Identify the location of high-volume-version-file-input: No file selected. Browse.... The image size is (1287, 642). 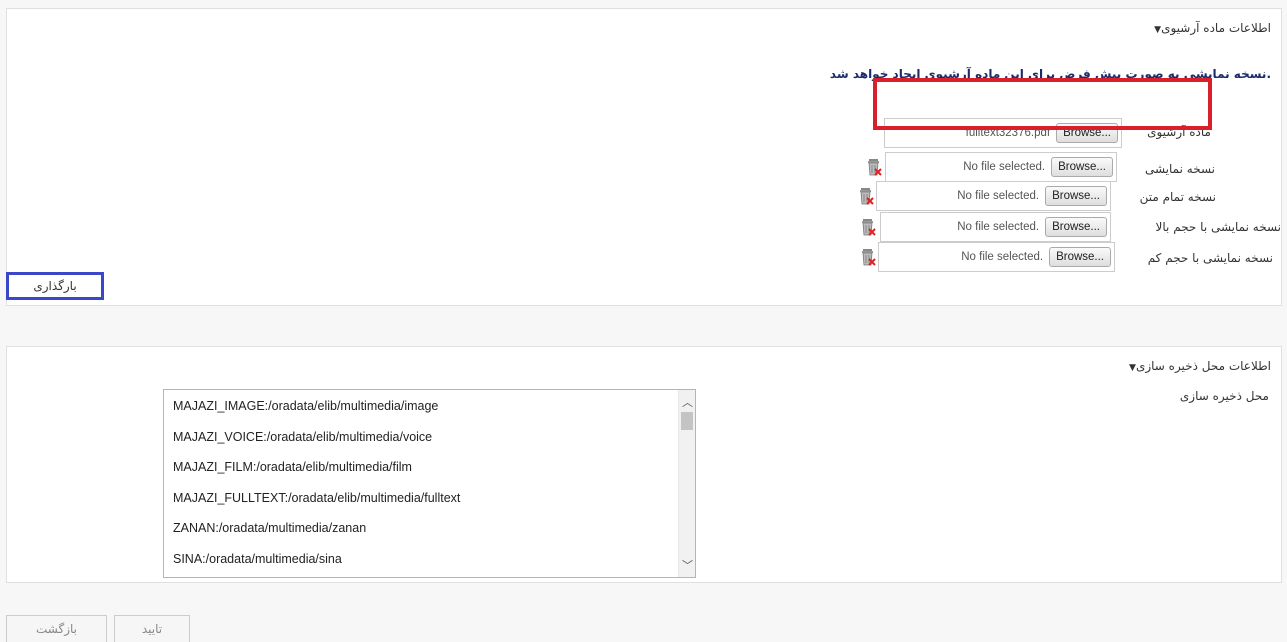
(995, 227).